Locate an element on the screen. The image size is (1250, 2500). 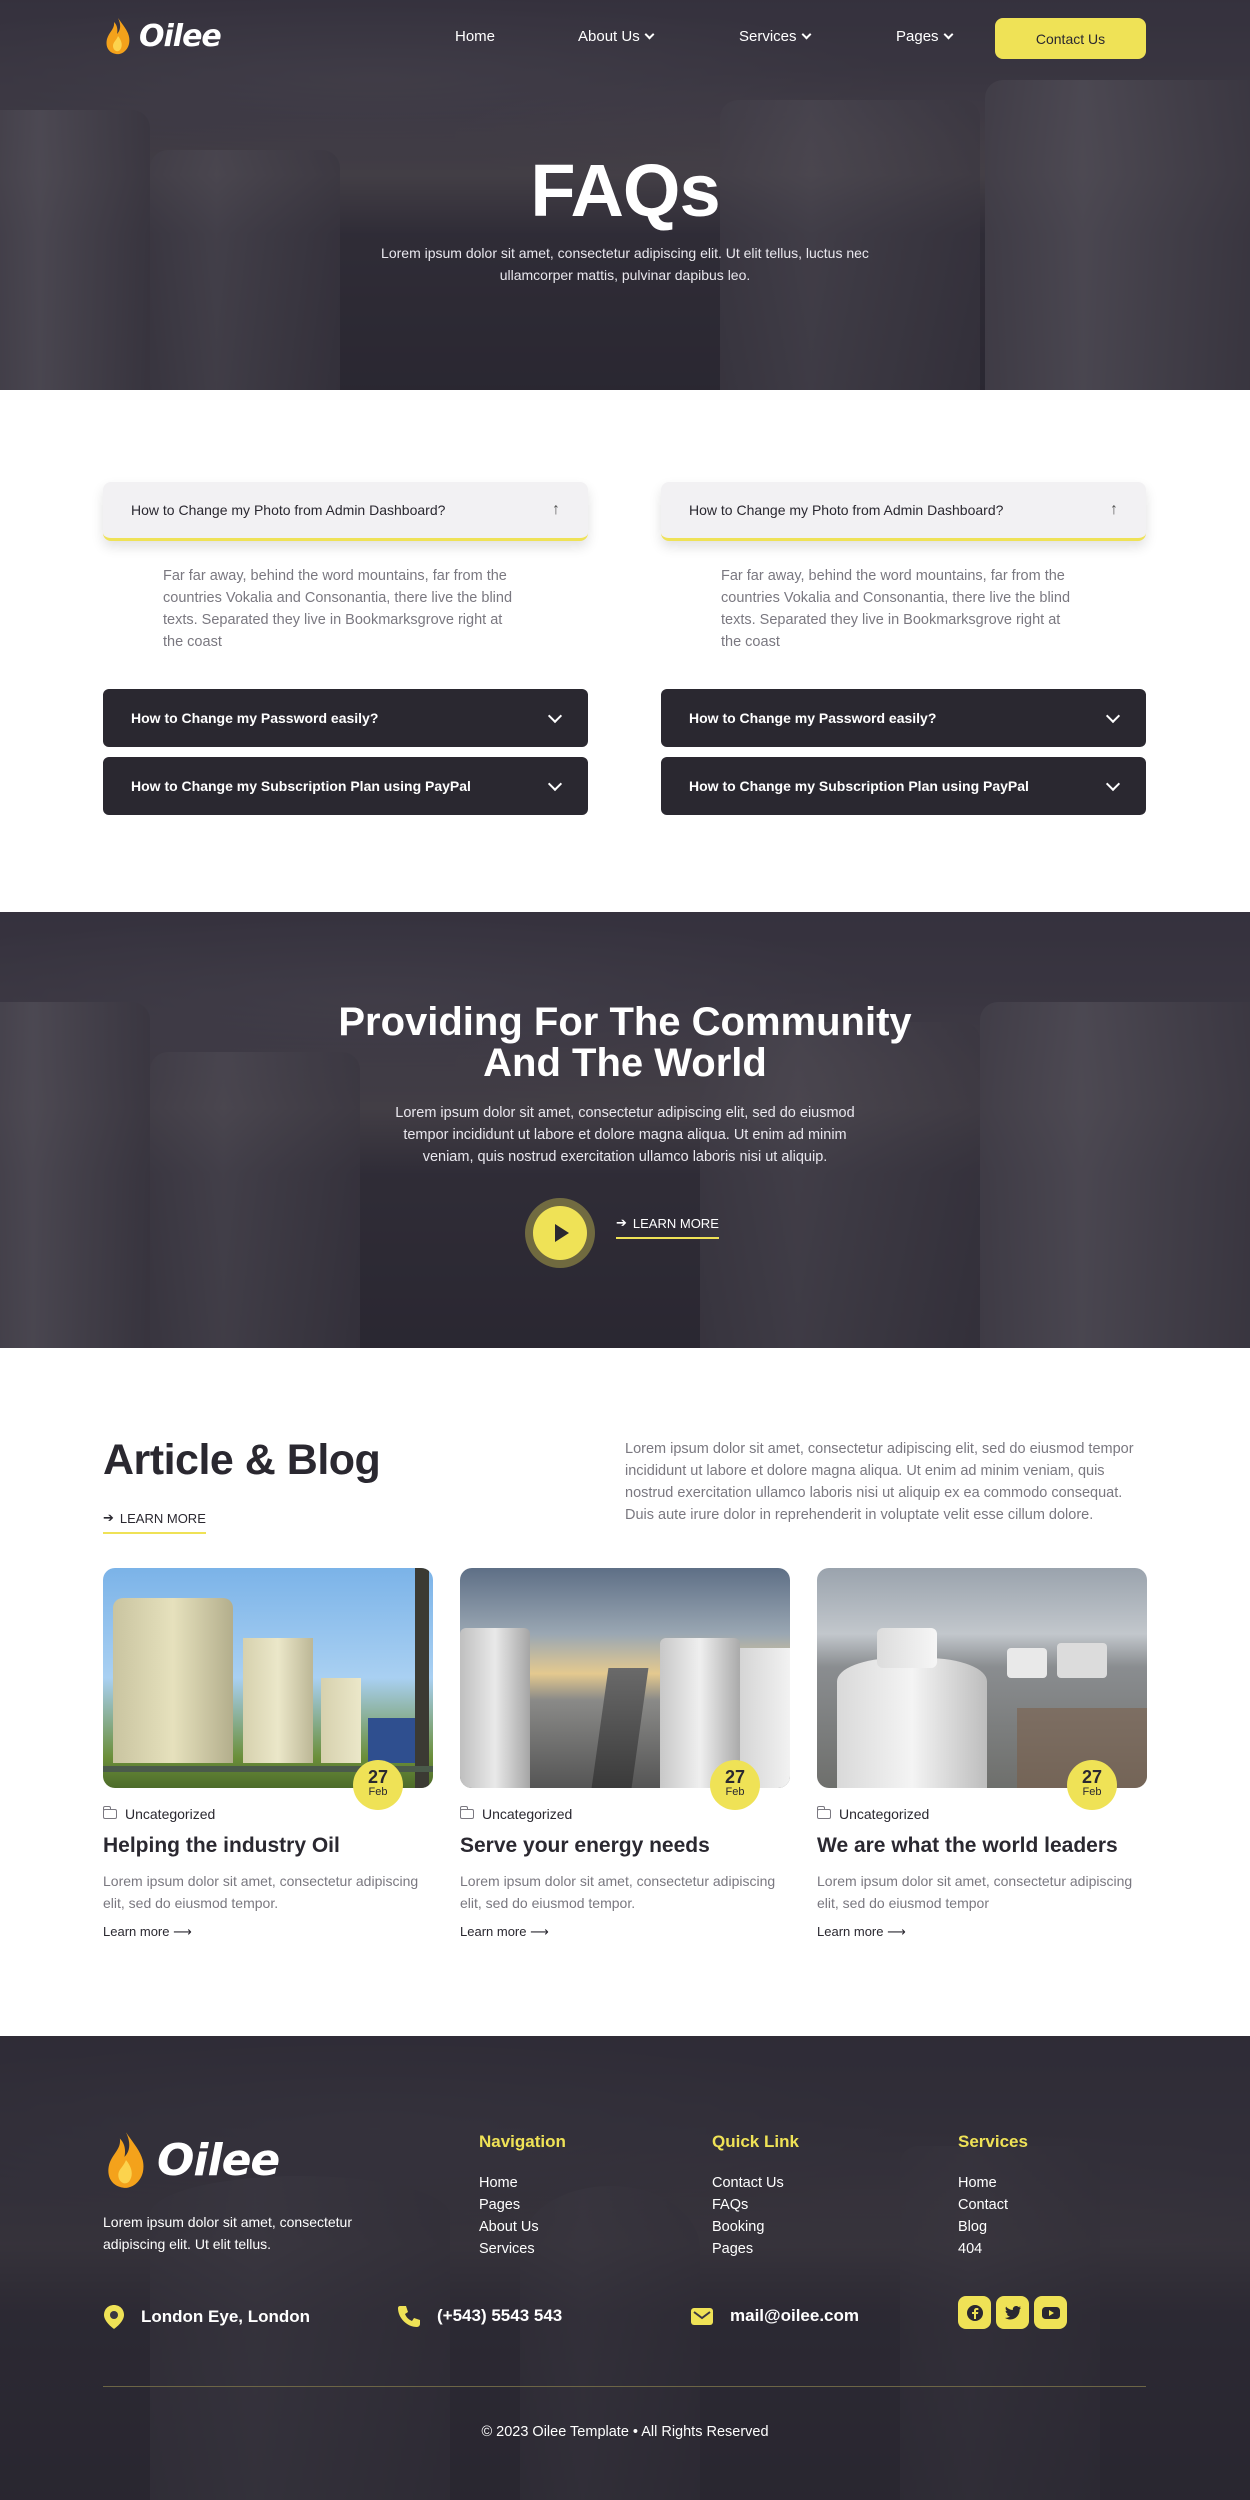
footer-link: FAQs is located at coordinates (755, 2205).